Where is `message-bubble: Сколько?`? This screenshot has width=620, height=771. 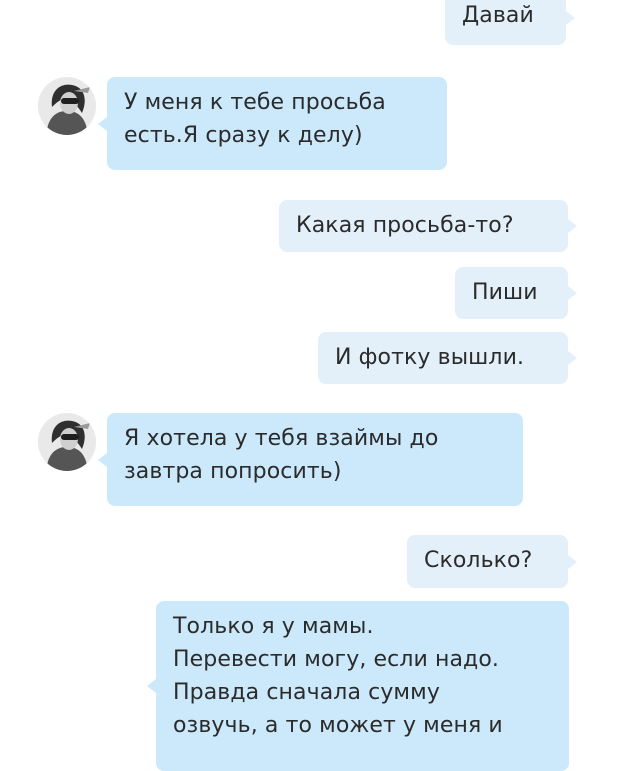 message-bubble: Сколько? is located at coordinates (492, 561).